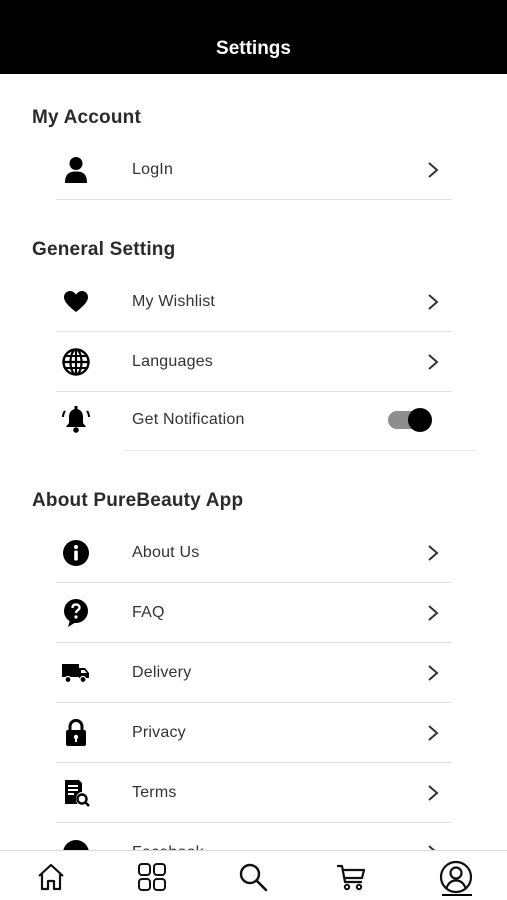 The image size is (507, 900). Describe the element at coordinates (166, 552) in the screenshot. I see `settings-row-label: About Us` at that location.